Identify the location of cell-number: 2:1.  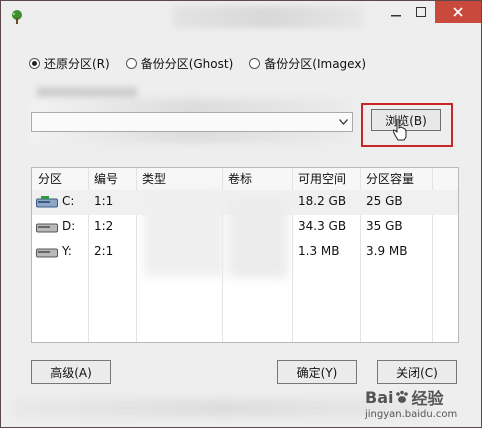
(104, 251).